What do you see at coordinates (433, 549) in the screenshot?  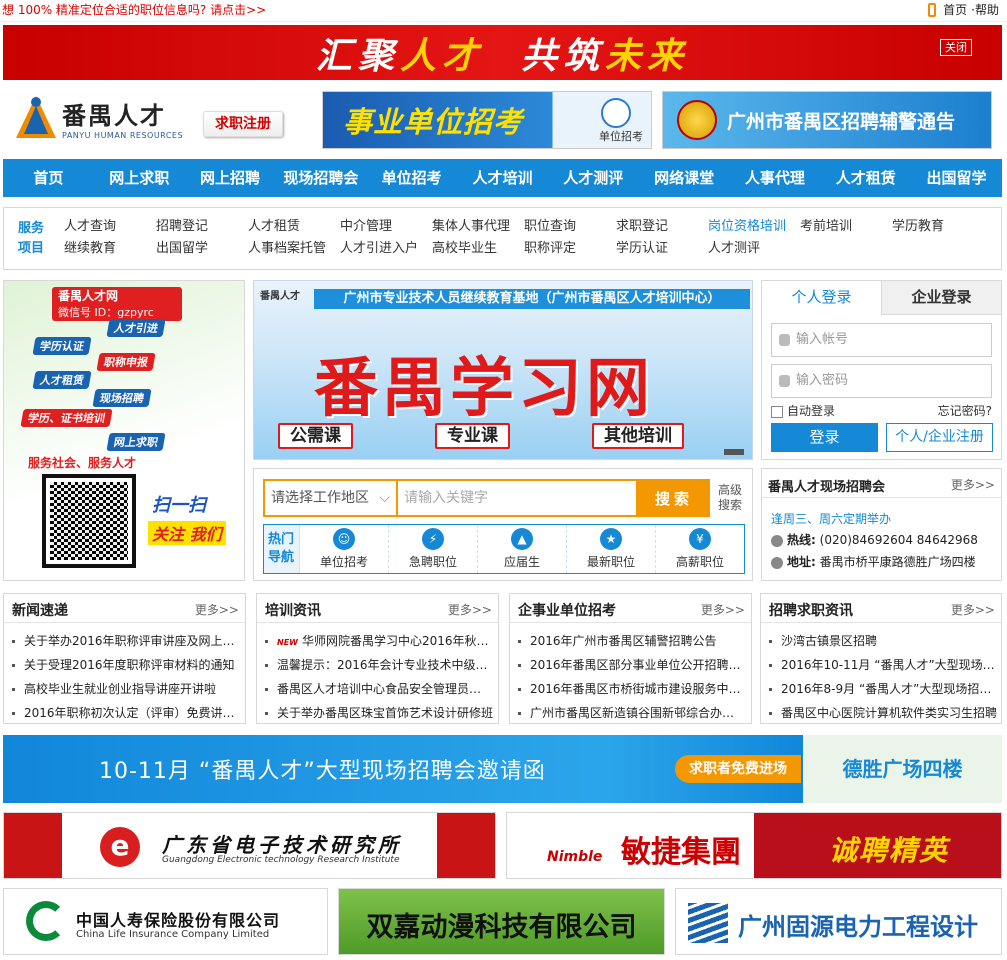 I see `hot-nav-item: ⚡ 急聘职位` at bounding box center [433, 549].